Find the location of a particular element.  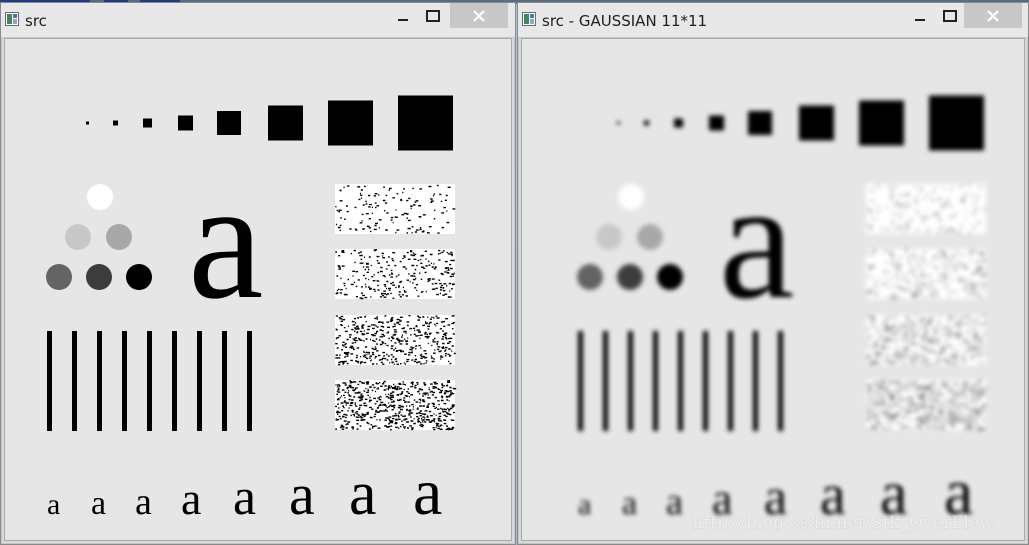

window-title: src - GAUSSIAN 11*11 is located at coordinates (625, 21).